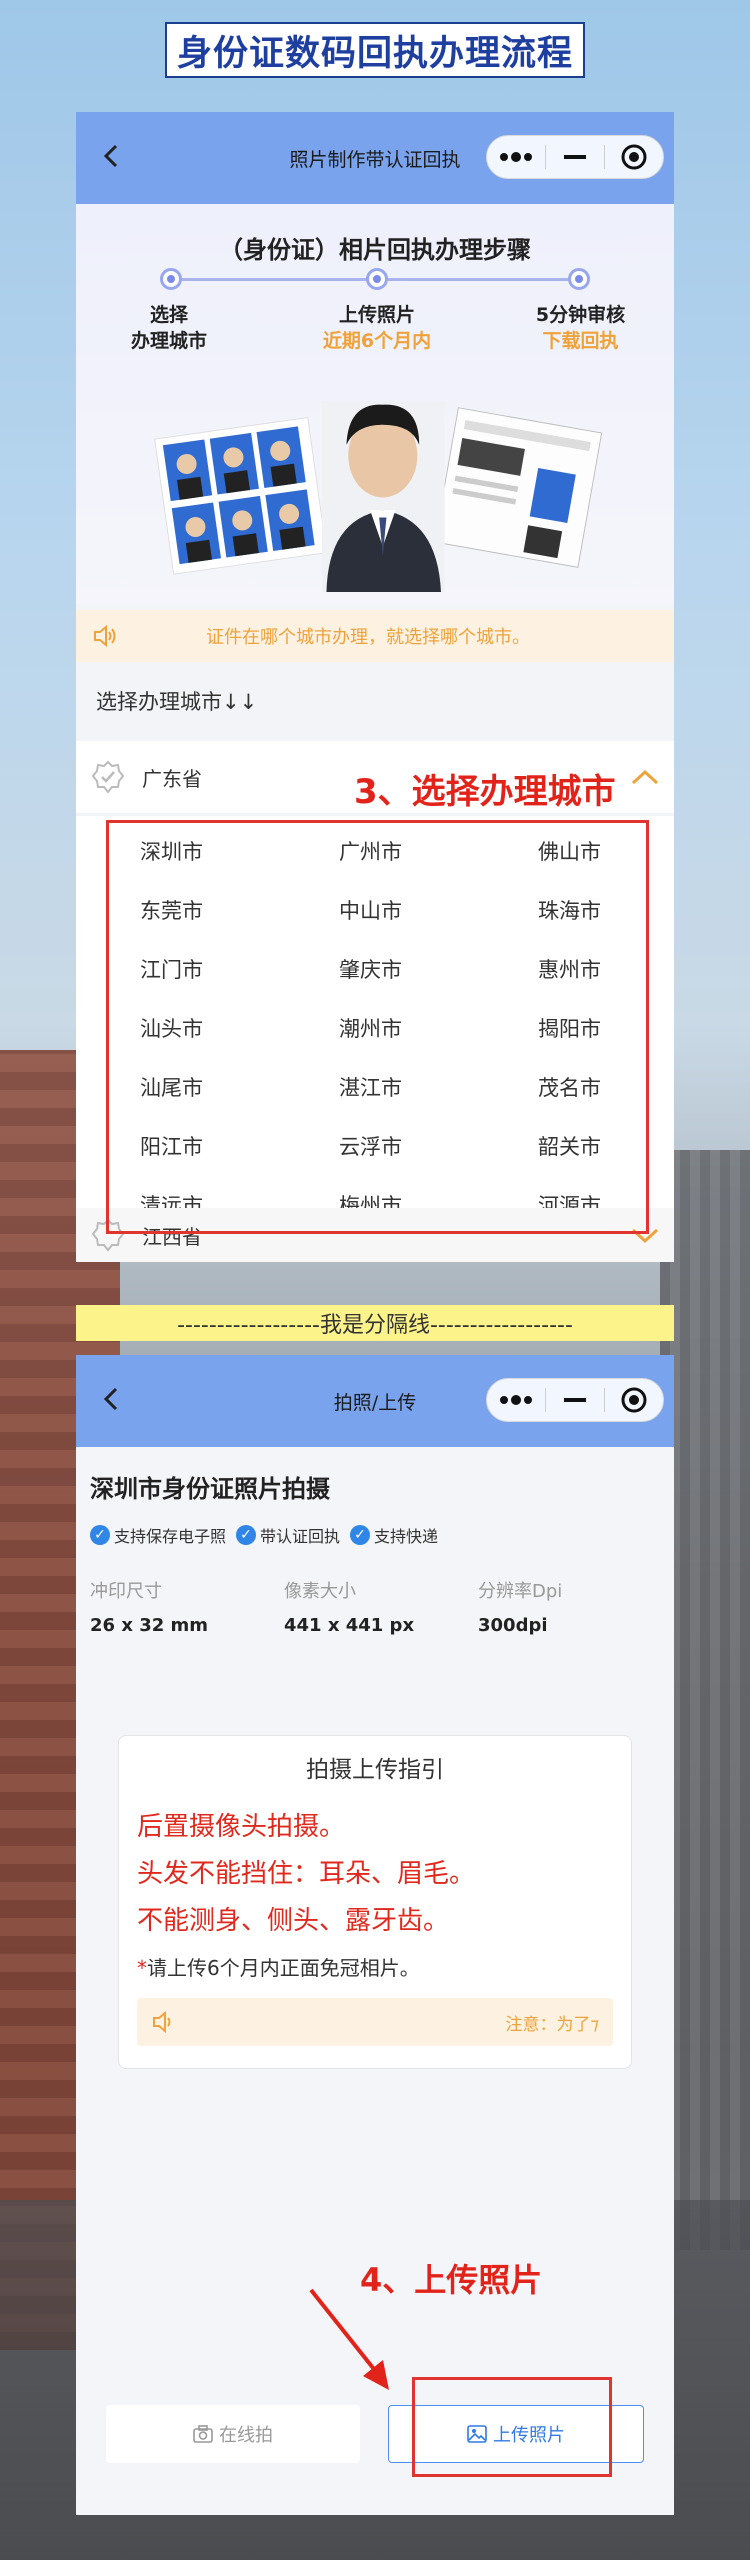 Image resolution: width=750 pixels, height=2560 pixels. I want to click on guide-line-1: 后置摄像头拍摄。, so click(241, 1827).